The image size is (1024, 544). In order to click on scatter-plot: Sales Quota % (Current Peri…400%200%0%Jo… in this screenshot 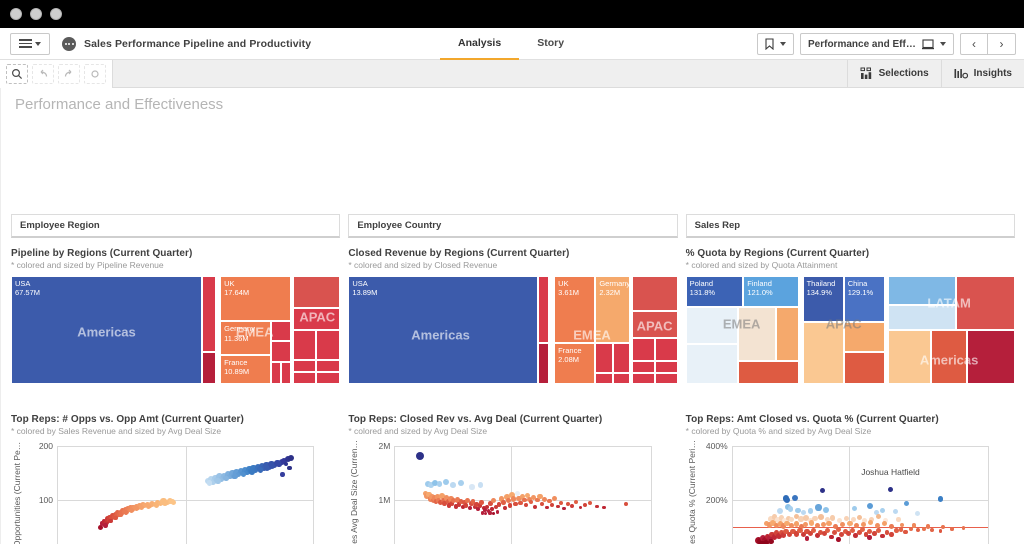, I will do `click(850, 492)`.